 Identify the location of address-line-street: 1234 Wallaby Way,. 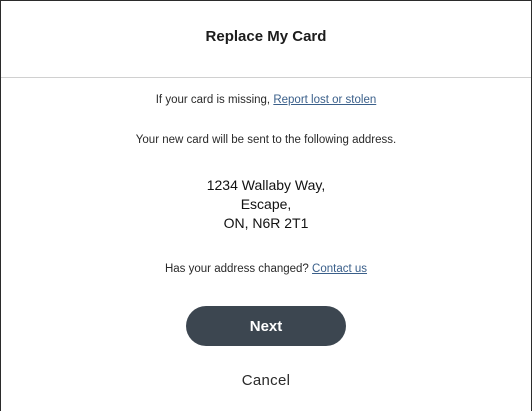
(266, 185).